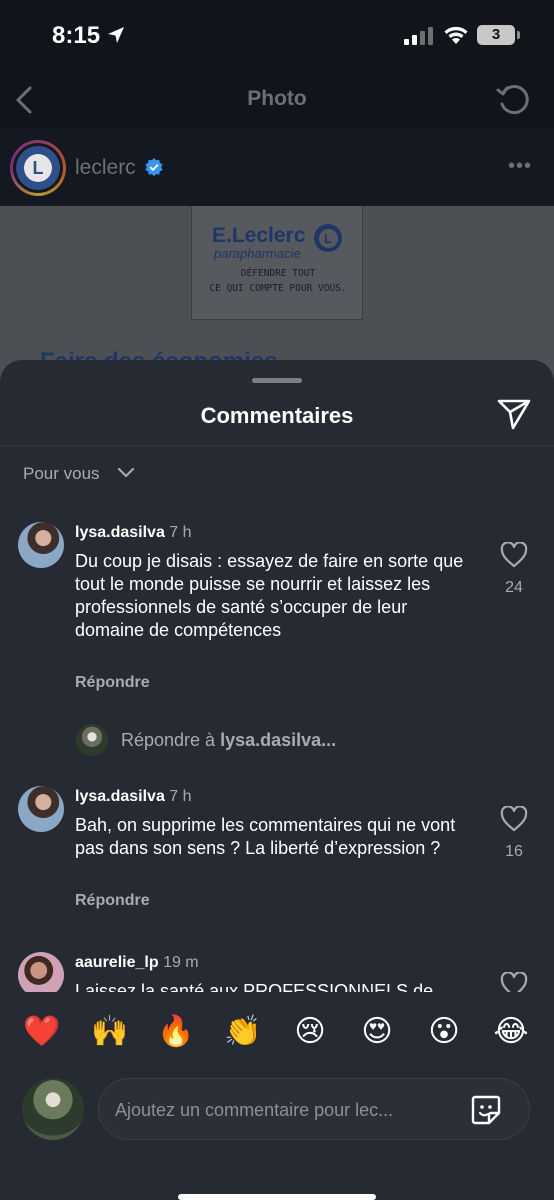 The image size is (554, 1200). I want to click on comment-header: aaurelie_lp 19 m, so click(137, 963).